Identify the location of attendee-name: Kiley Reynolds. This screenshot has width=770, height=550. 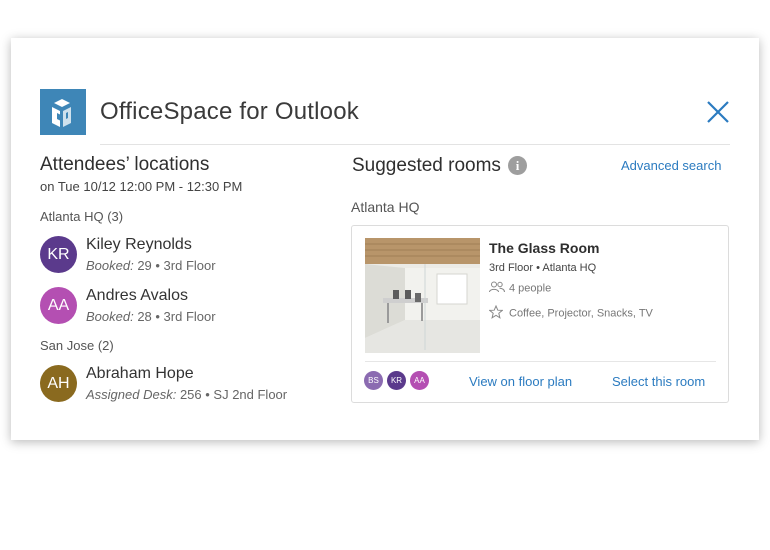
(139, 244).